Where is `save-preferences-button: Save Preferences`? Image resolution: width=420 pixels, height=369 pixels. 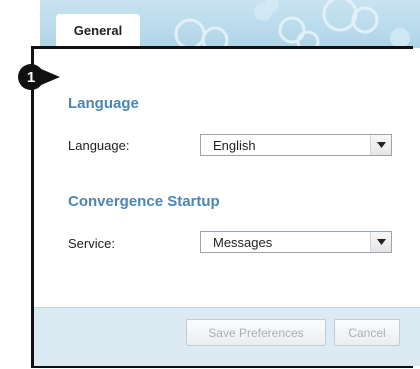
save-preferences-button: Save Preferences is located at coordinates (256, 332).